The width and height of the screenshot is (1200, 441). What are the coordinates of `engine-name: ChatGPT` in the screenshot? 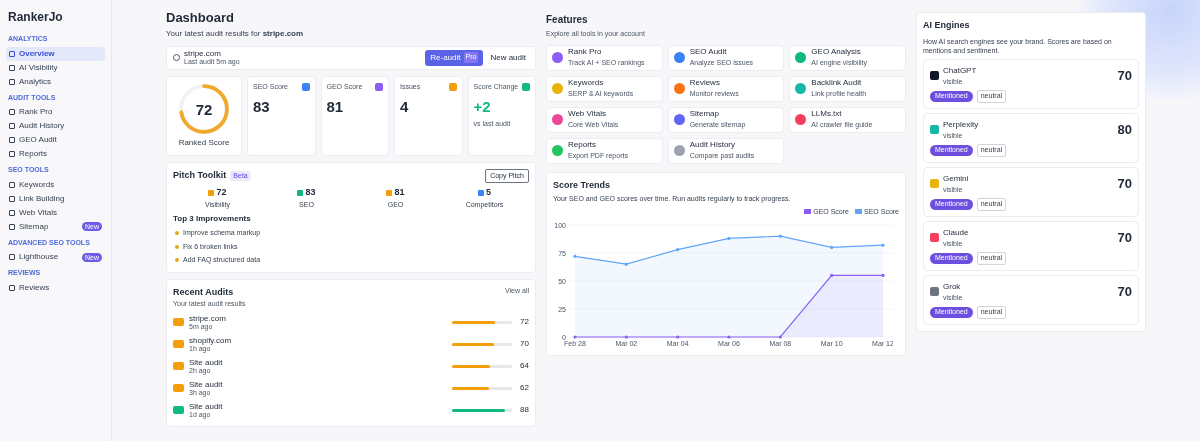 It's located at (960, 70).